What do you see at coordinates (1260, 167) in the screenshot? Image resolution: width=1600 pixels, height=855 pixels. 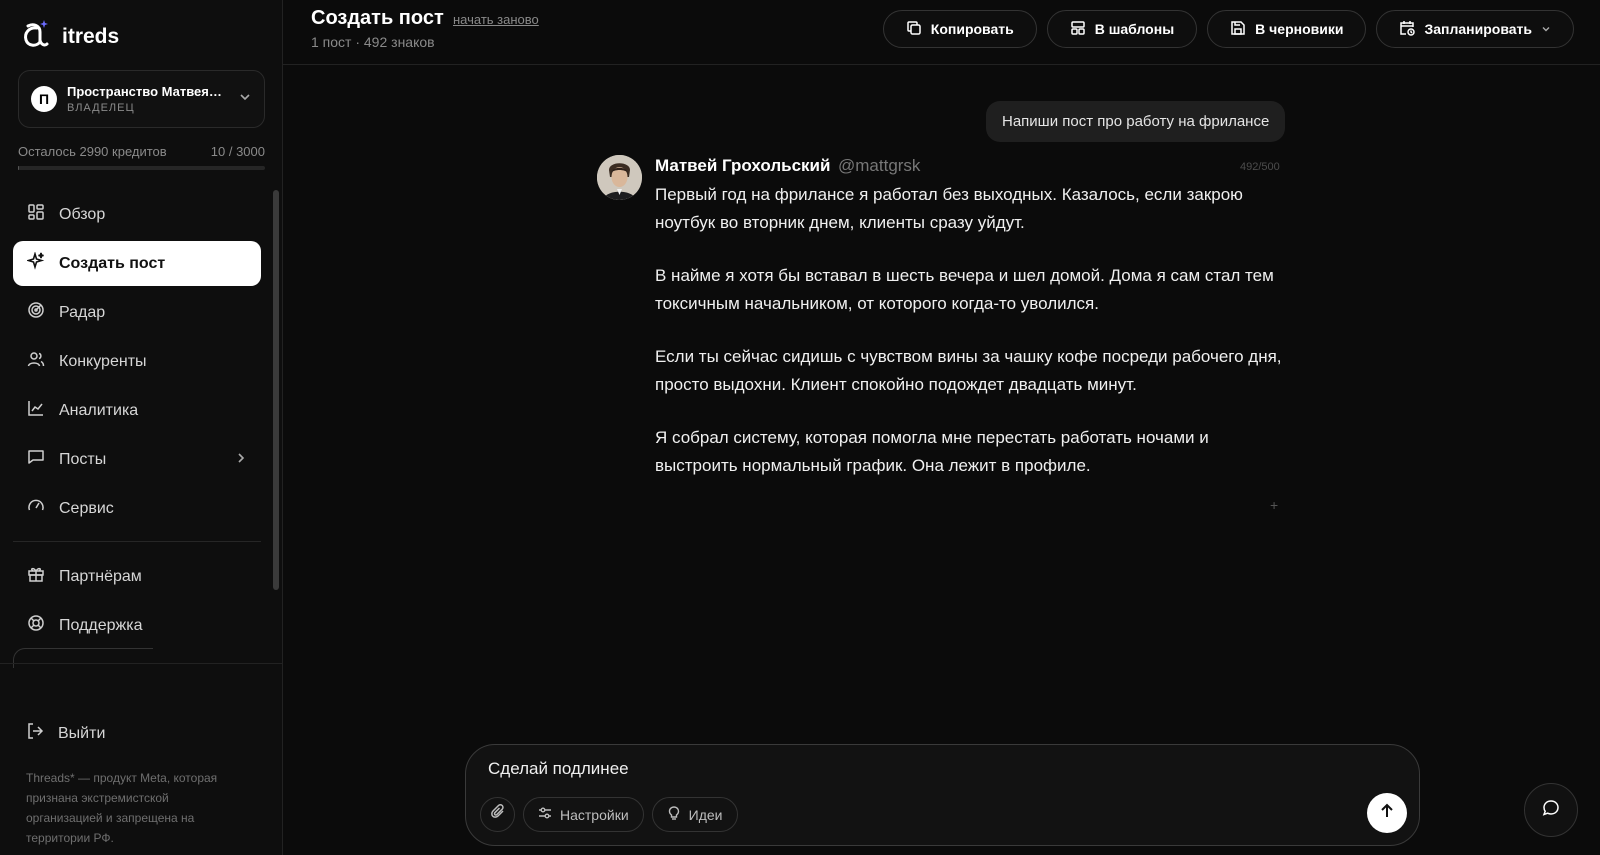 I see `char-counter: 492/500` at bounding box center [1260, 167].